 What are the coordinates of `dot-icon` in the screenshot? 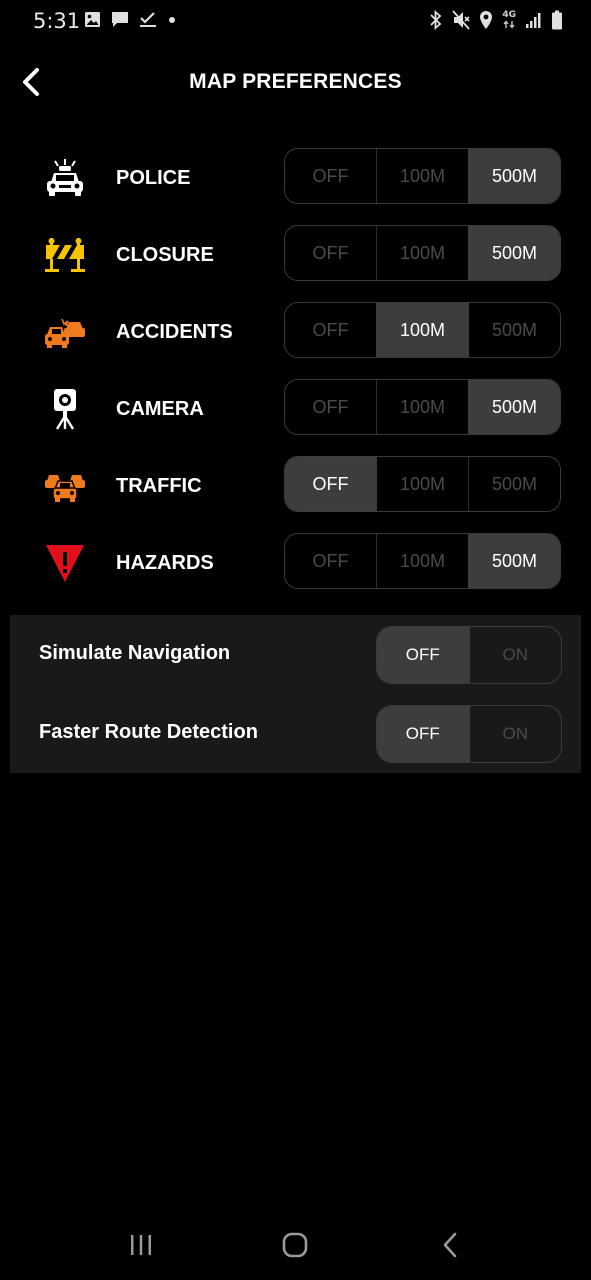 It's located at (172, 20).